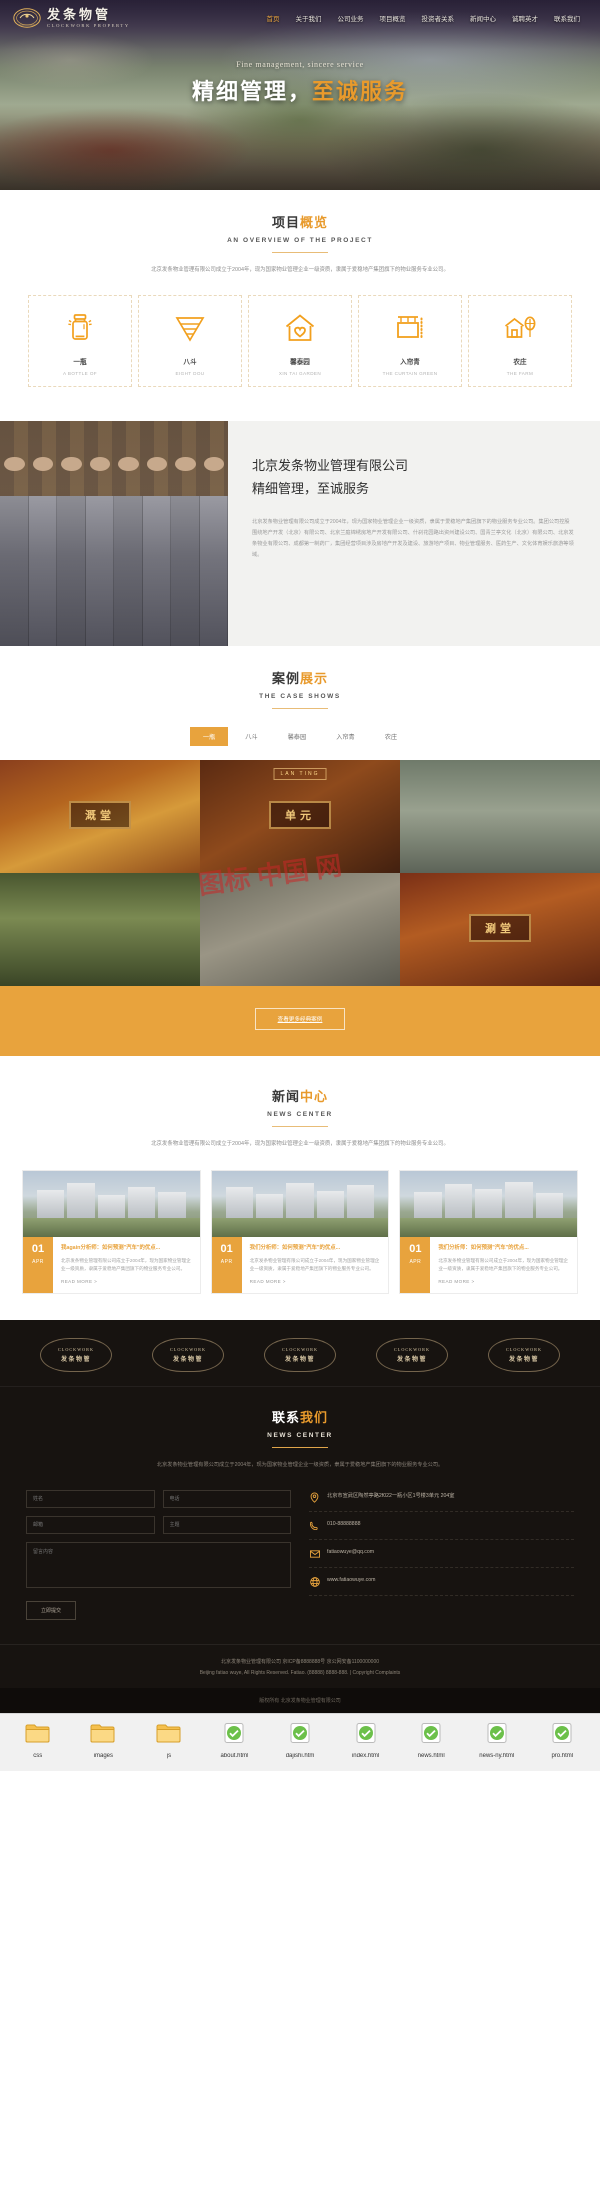 The height and width of the screenshot is (2194, 600). Describe the element at coordinates (104, 1741) in the screenshot. I see `file-item-images: images` at that location.